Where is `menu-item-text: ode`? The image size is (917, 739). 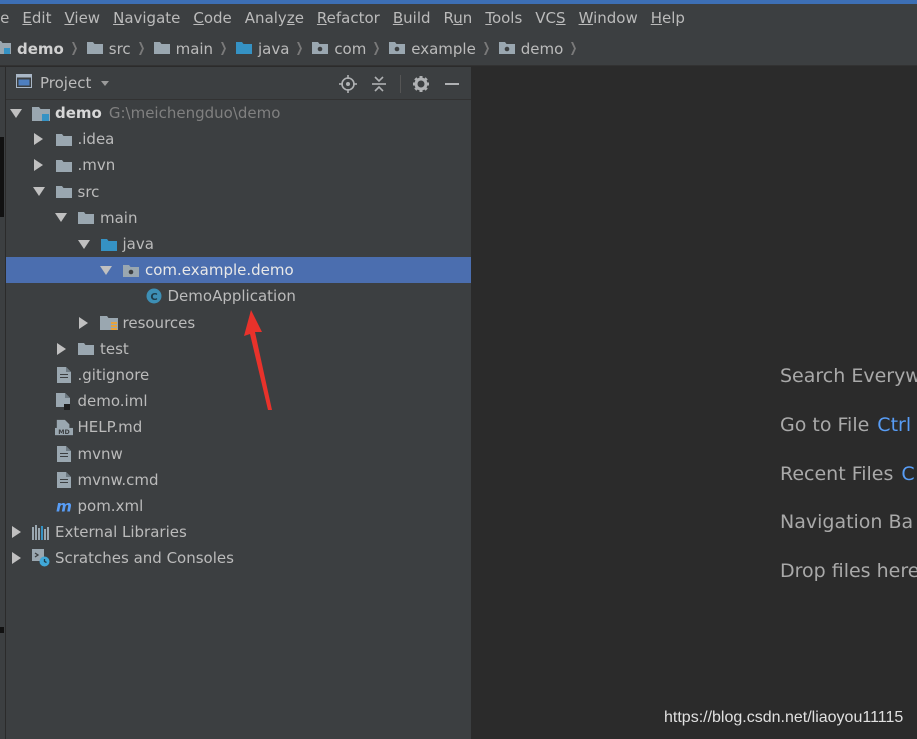
menu-item-text: ode is located at coordinates (217, 18).